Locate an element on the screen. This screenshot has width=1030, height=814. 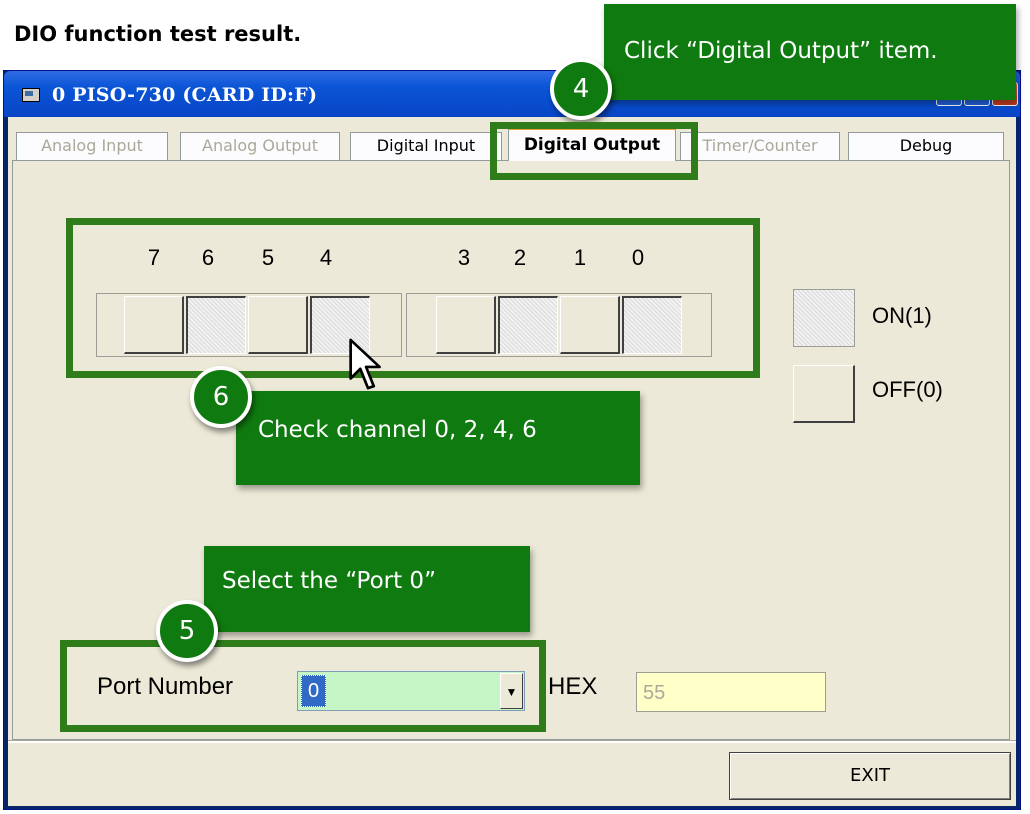
bottom-separator is located at coordinates (512, 741).